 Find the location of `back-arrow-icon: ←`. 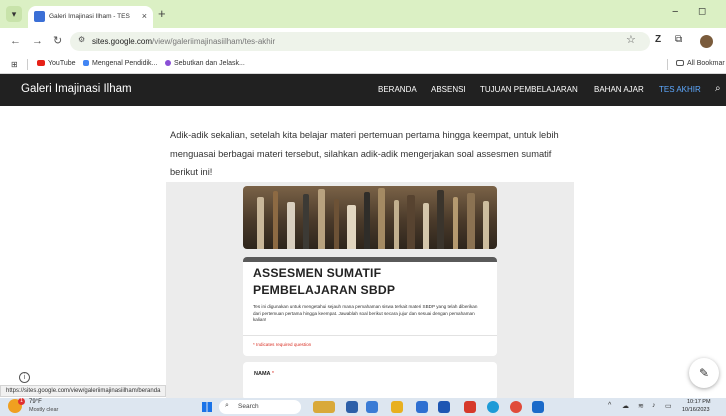

back-arrow-icon: ← is located at coordinates (15, 41).